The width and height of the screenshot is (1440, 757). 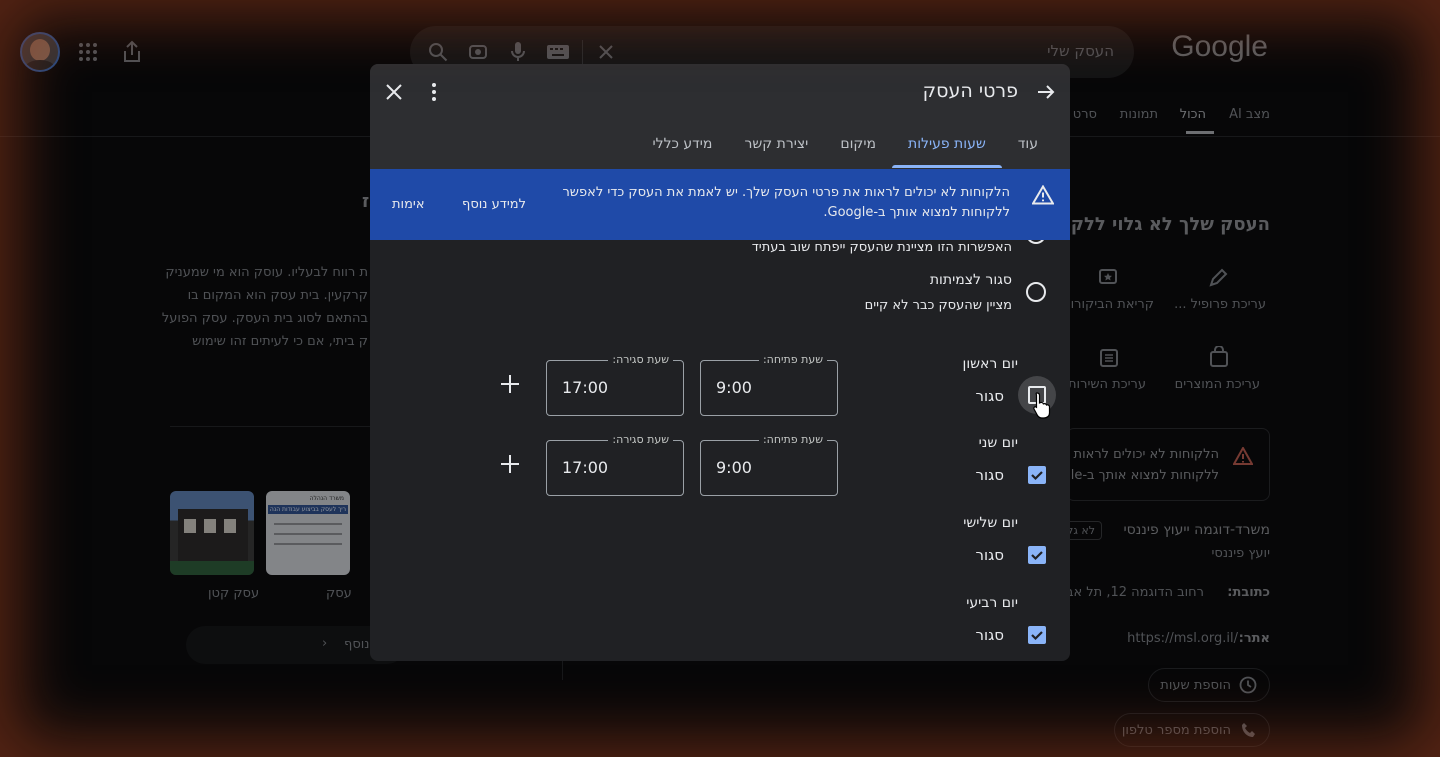 I want to click on tab-more: עוד, so click(x=1028, y=150).